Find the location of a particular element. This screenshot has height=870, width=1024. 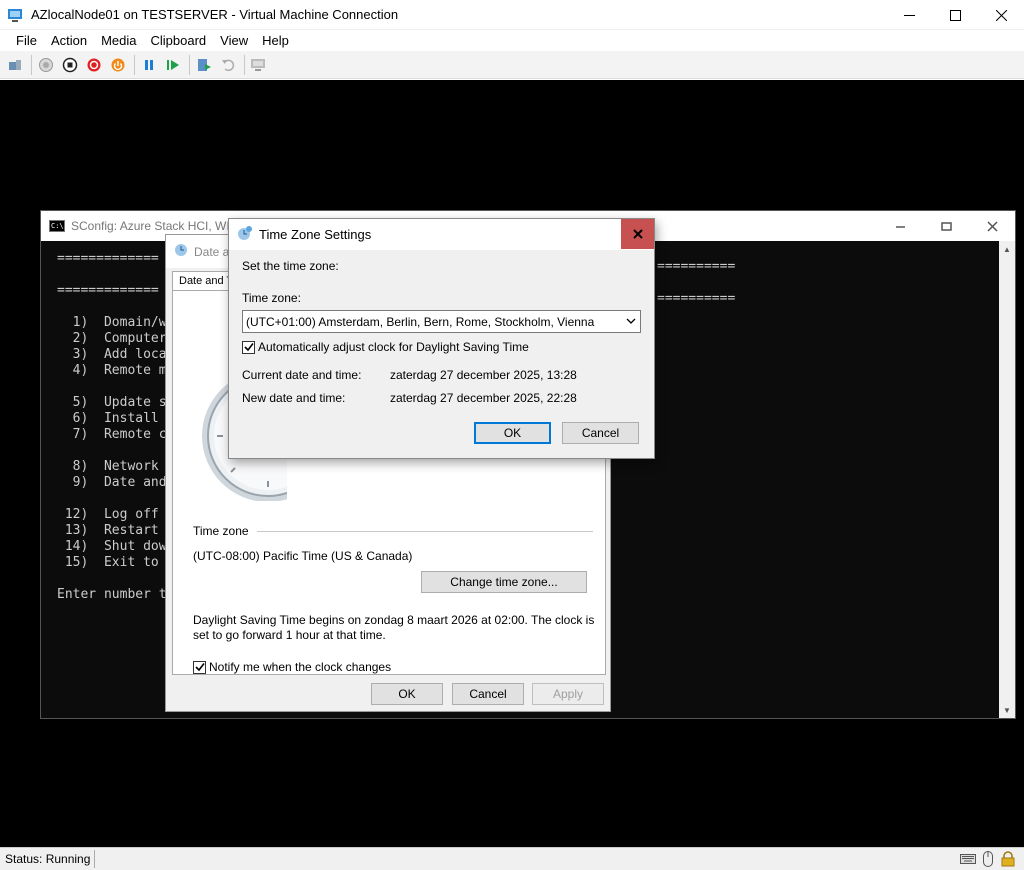

pause-button is located at coordinates (149, 65).